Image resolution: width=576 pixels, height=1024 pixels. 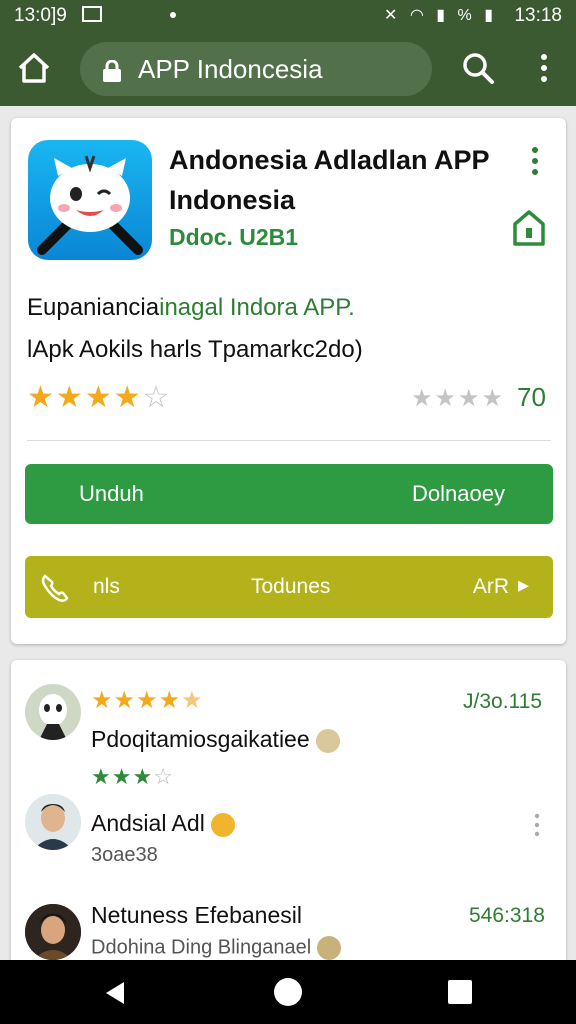 I want to click on mute-icon: ✕, so click(x=393, y=15).